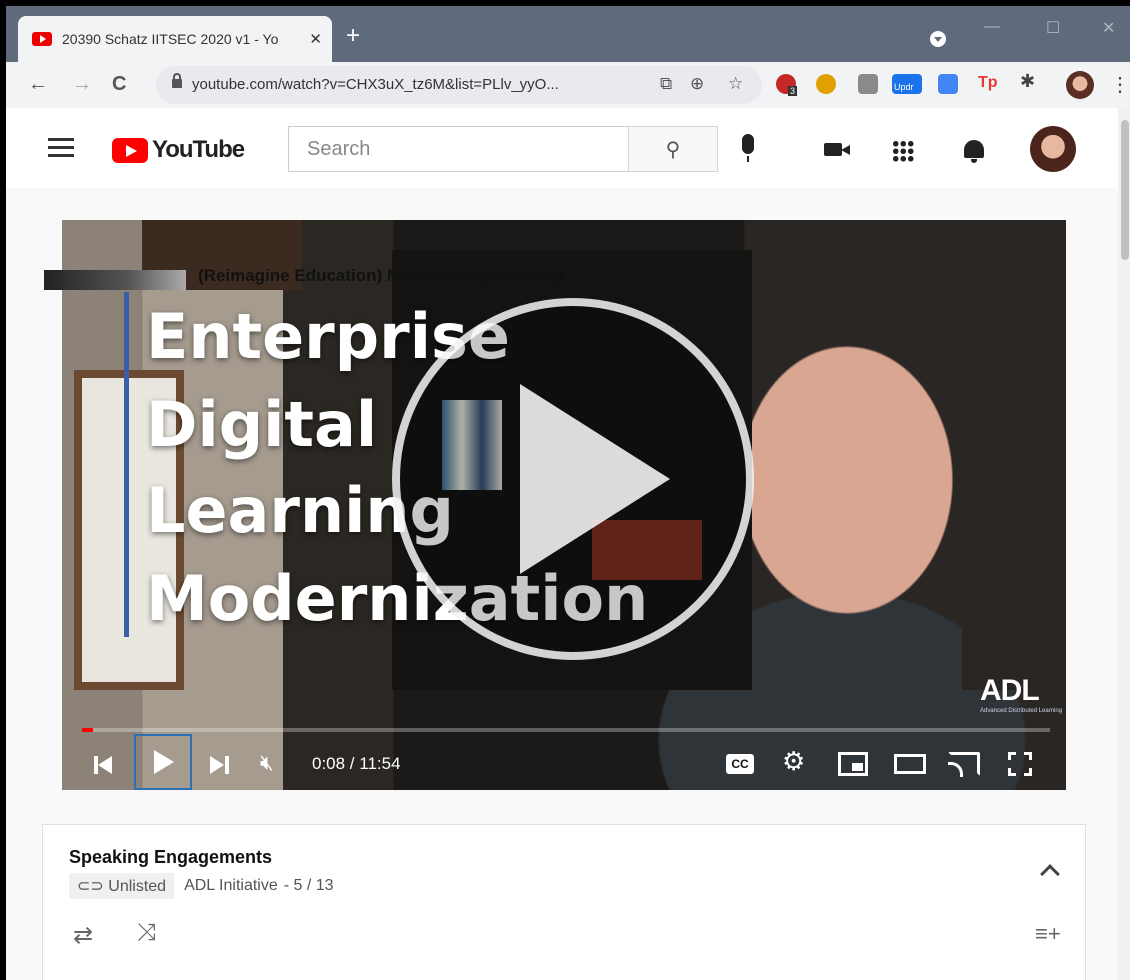 Image resolution: width=1130 pixels, height=980 pixels. I want to click on large-play-button-icon, so click(573, 479).